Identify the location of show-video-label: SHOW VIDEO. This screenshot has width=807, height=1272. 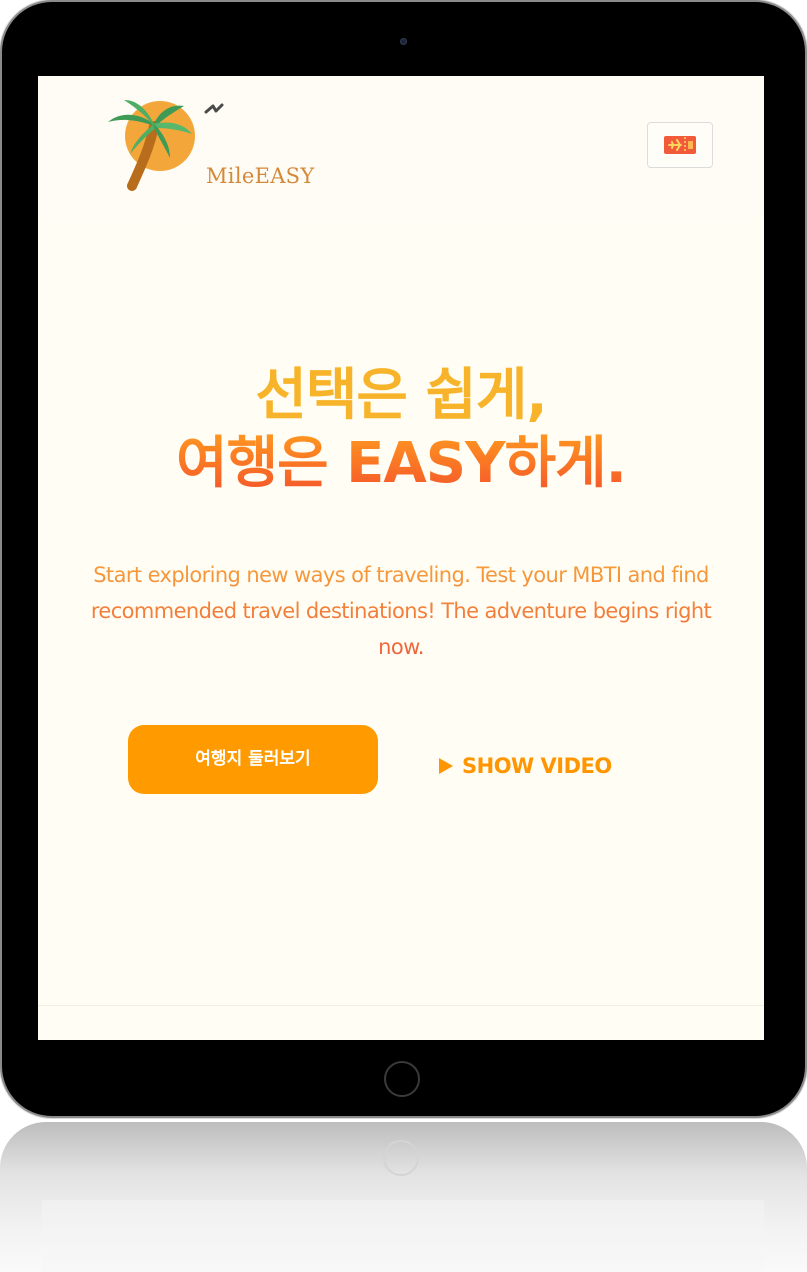
(537, 766).